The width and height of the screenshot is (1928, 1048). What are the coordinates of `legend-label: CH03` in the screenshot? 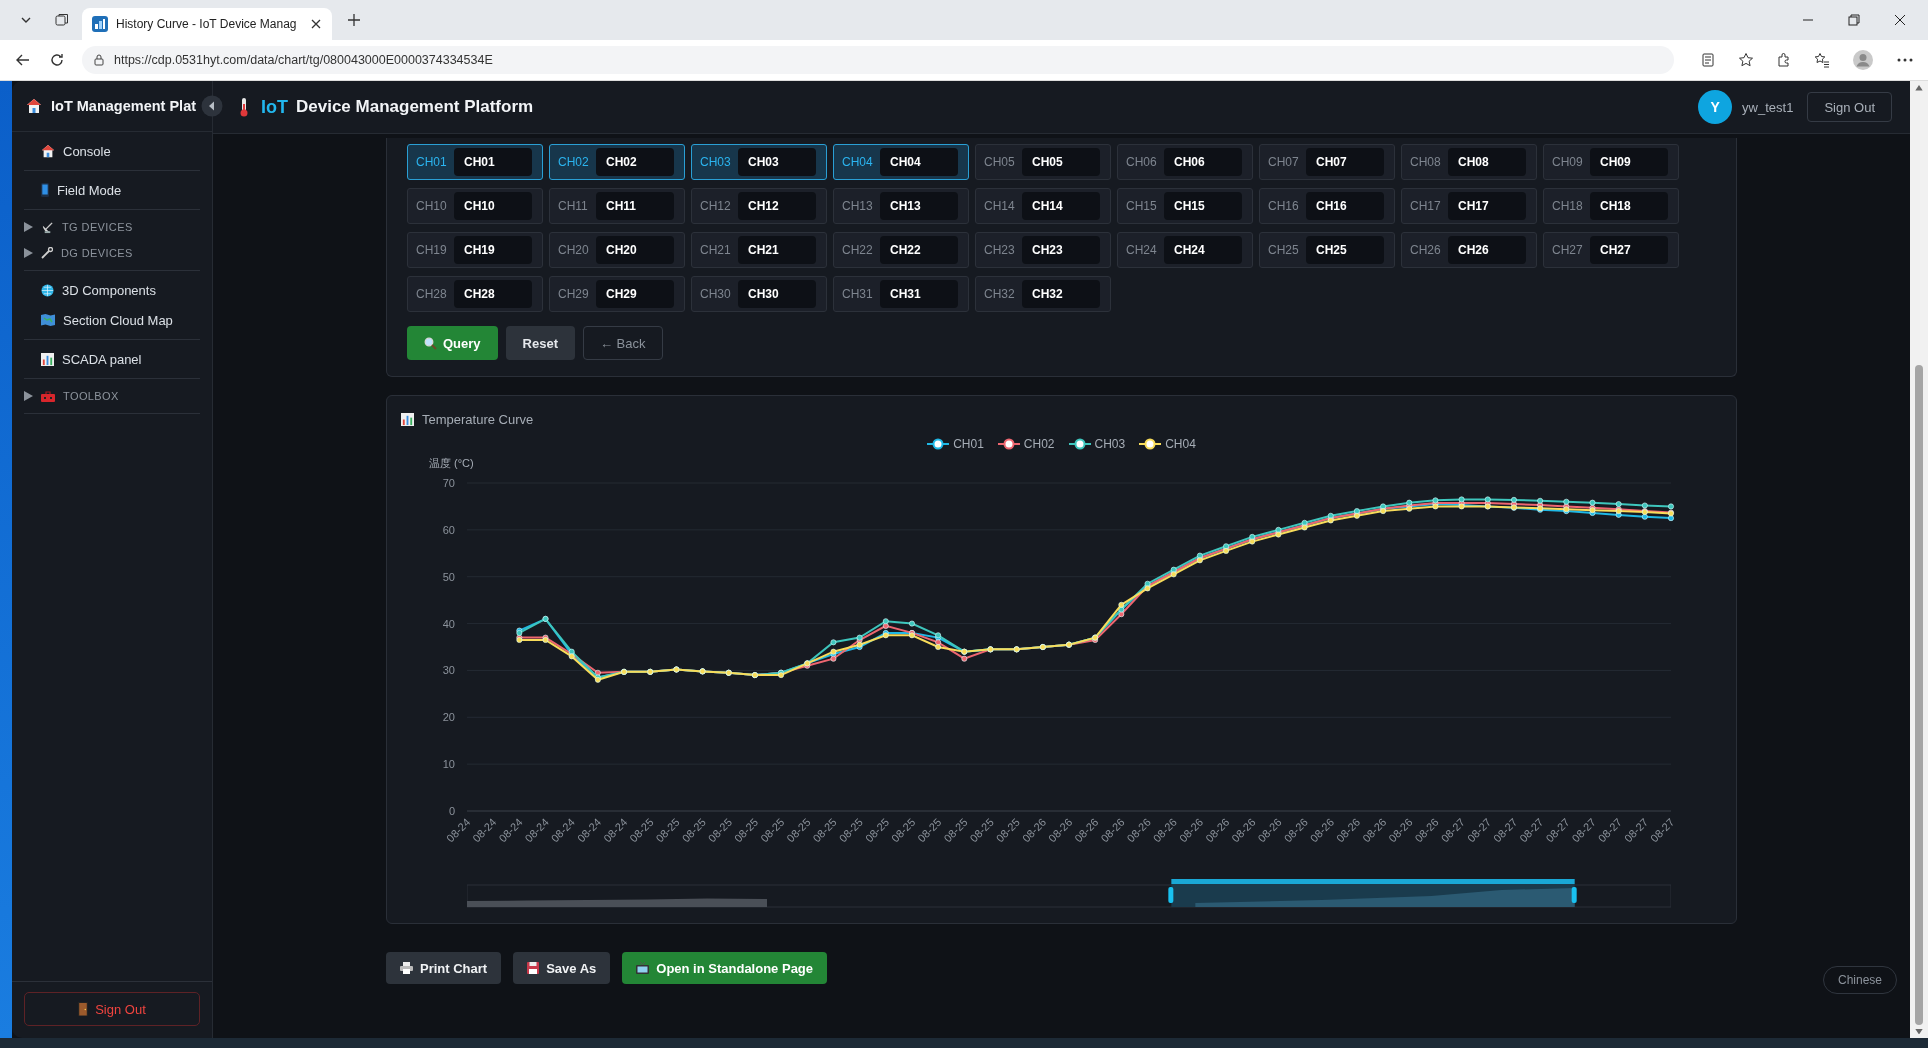 It's located at (1110, 444).